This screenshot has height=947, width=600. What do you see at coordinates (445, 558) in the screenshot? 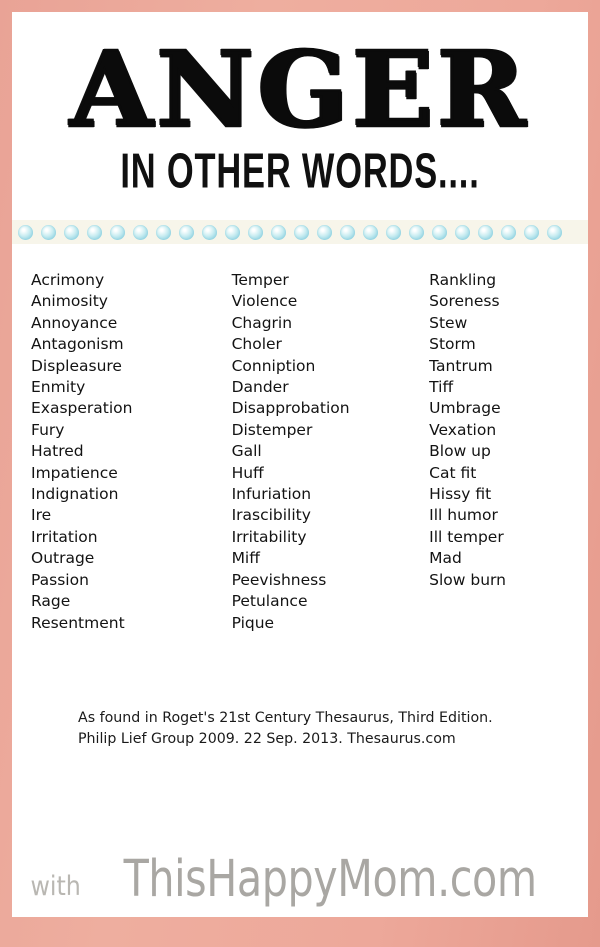
I see `word-item: Mad` at bounding box center [445, 558].